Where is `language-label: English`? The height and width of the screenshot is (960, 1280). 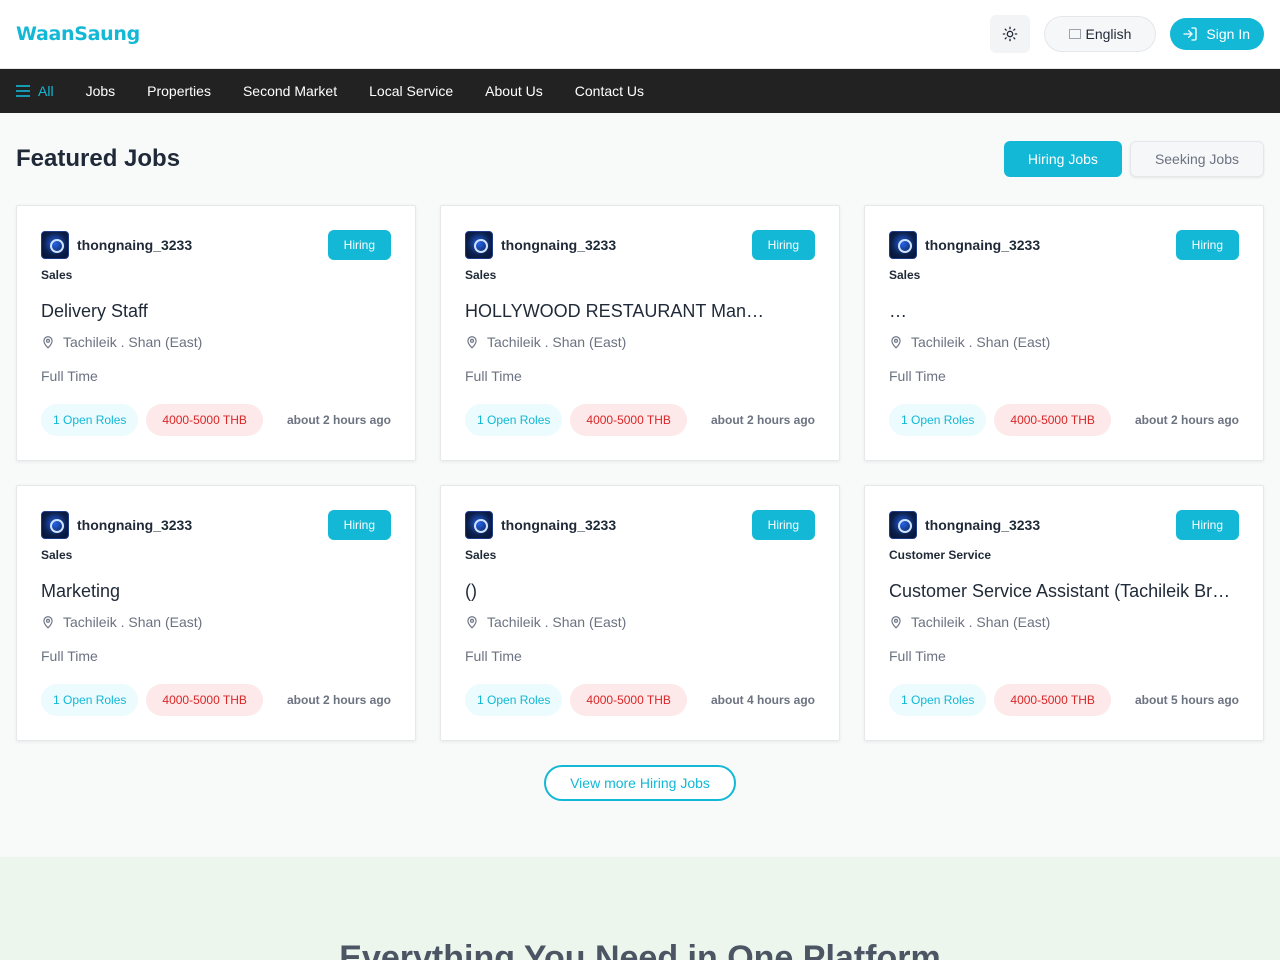 language-label: English is located at coordinates (1108, 34).